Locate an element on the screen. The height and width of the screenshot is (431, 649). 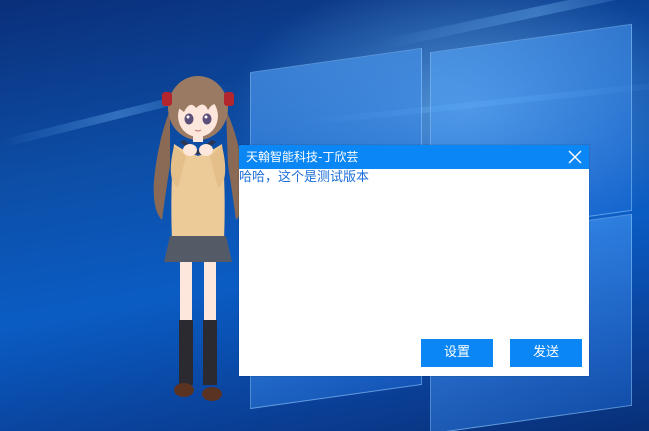
dialog-titlebar: 天翰智能科技-丁欣芸 is located at coordinates (414, 157).